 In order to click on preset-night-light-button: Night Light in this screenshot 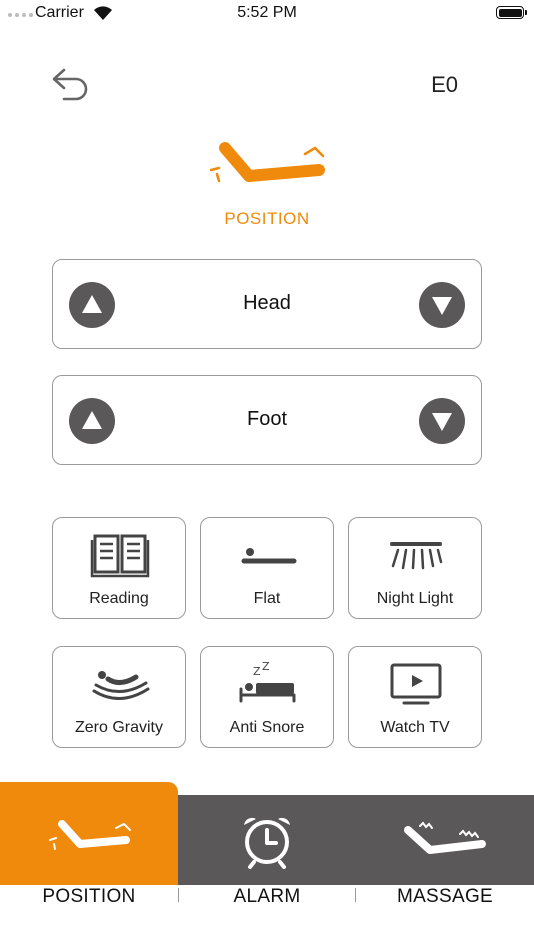, I will do `click(415, 568)`.